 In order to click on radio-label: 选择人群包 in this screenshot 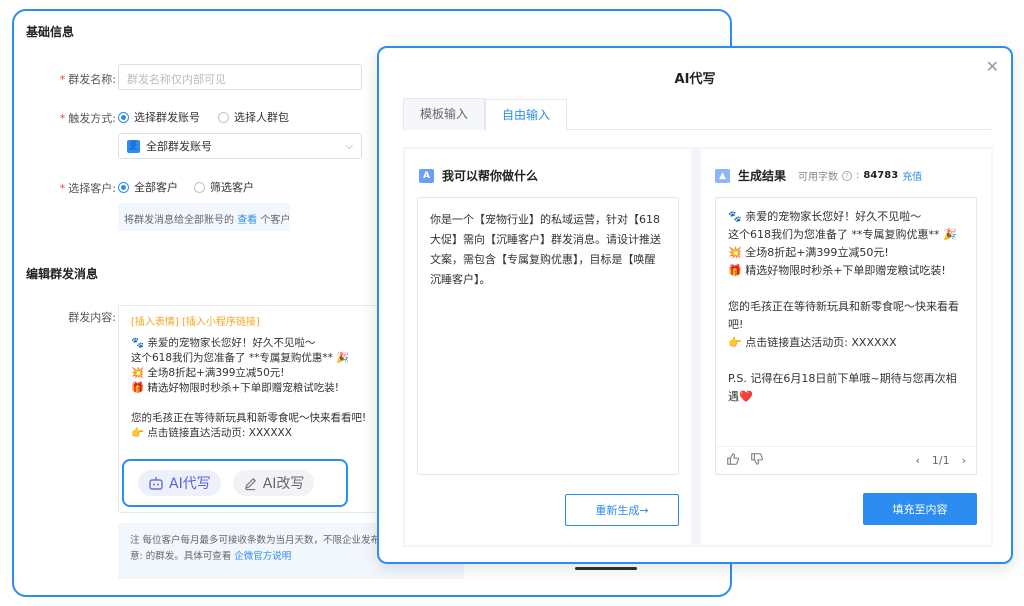, I will do `click(261, 117)`.